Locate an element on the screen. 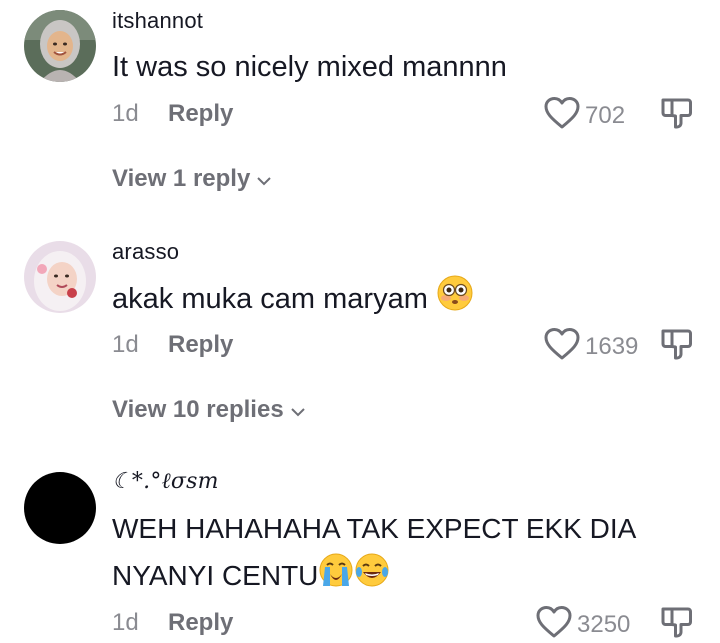  comment-text-line-2: NYANYI CENTU is located at coordinates (251, 577).